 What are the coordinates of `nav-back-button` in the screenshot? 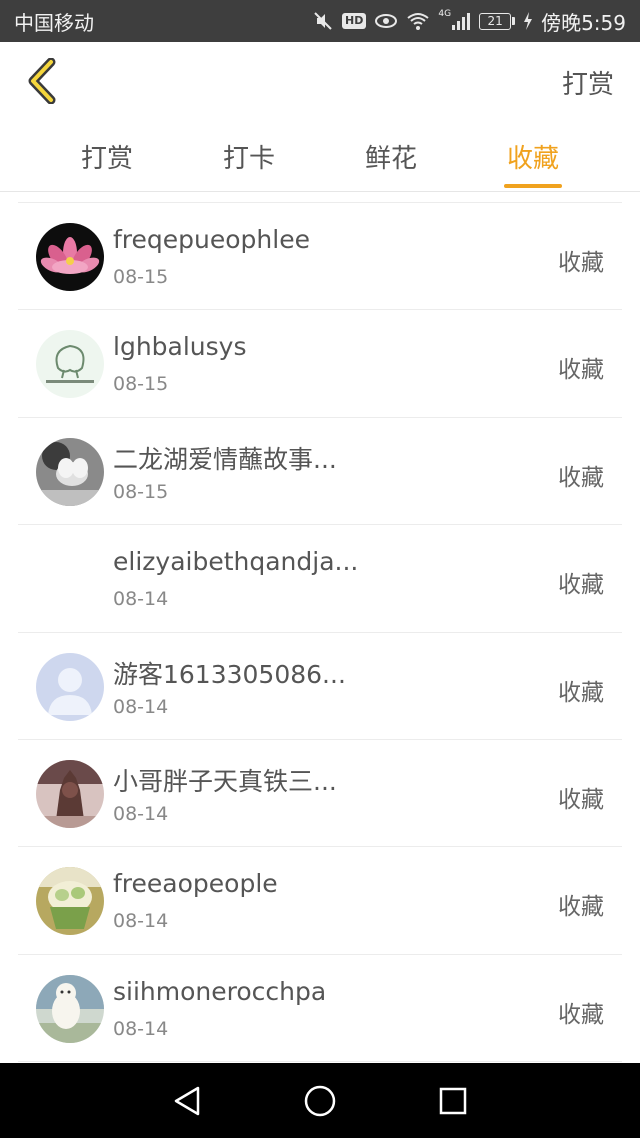 It's located at (187, 1101).